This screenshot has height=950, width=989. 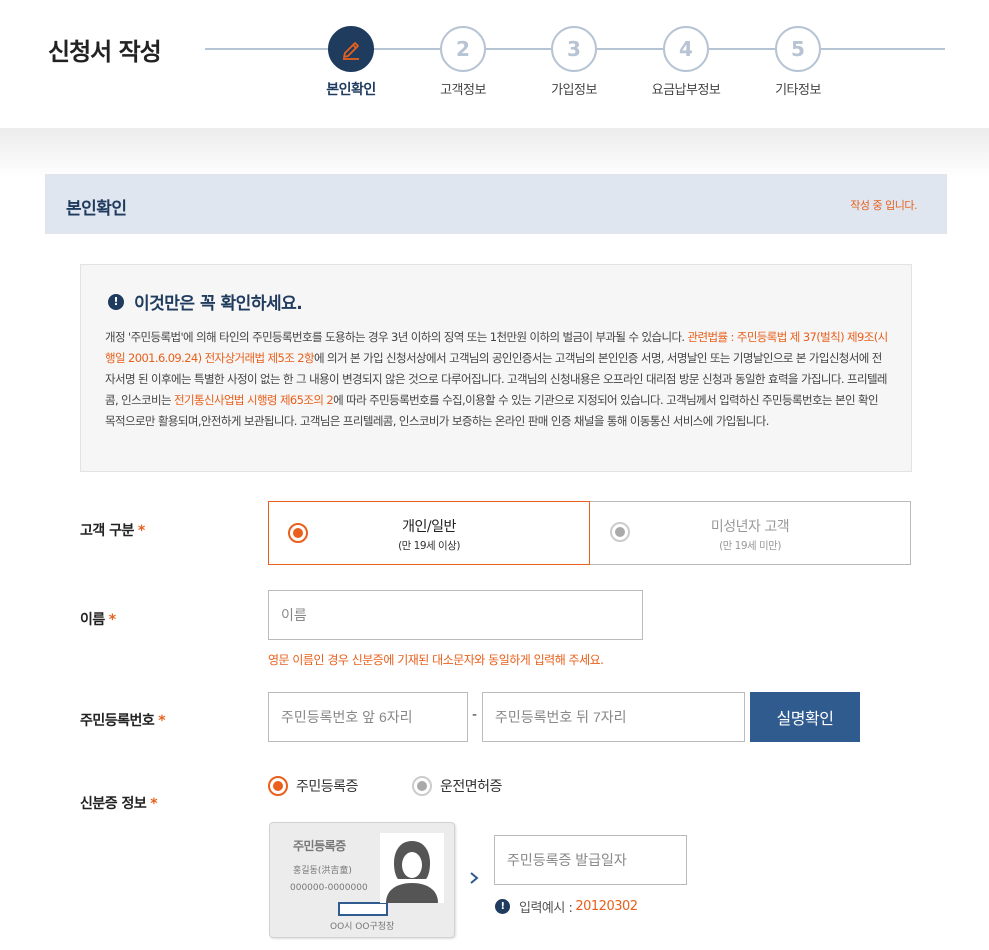 I want to click on pencil-icon, so click(x=351, y=49).